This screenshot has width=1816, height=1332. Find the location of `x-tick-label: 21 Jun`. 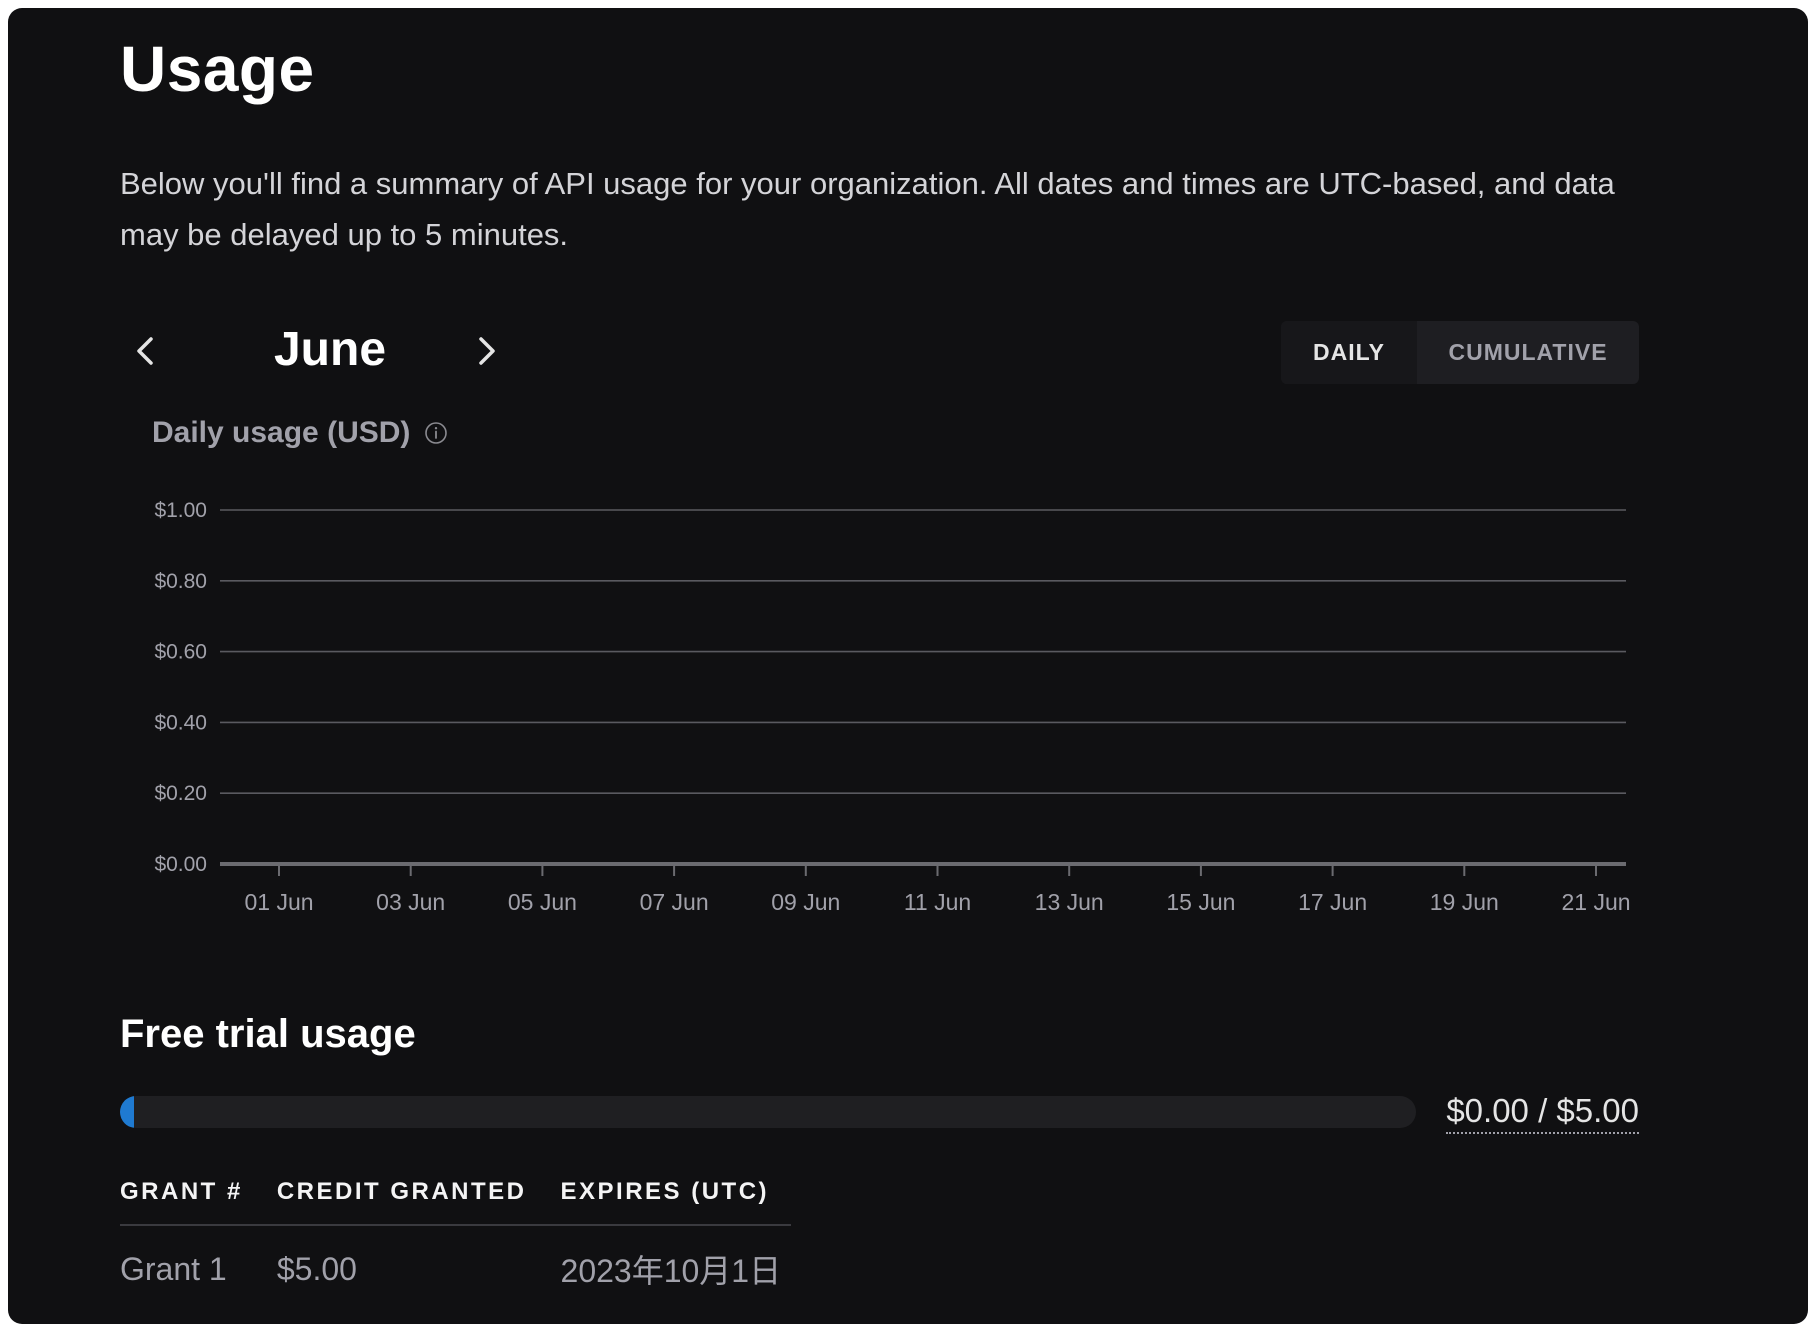

x-tick-label: 21 Jun is located at coordinates (1595, 902).